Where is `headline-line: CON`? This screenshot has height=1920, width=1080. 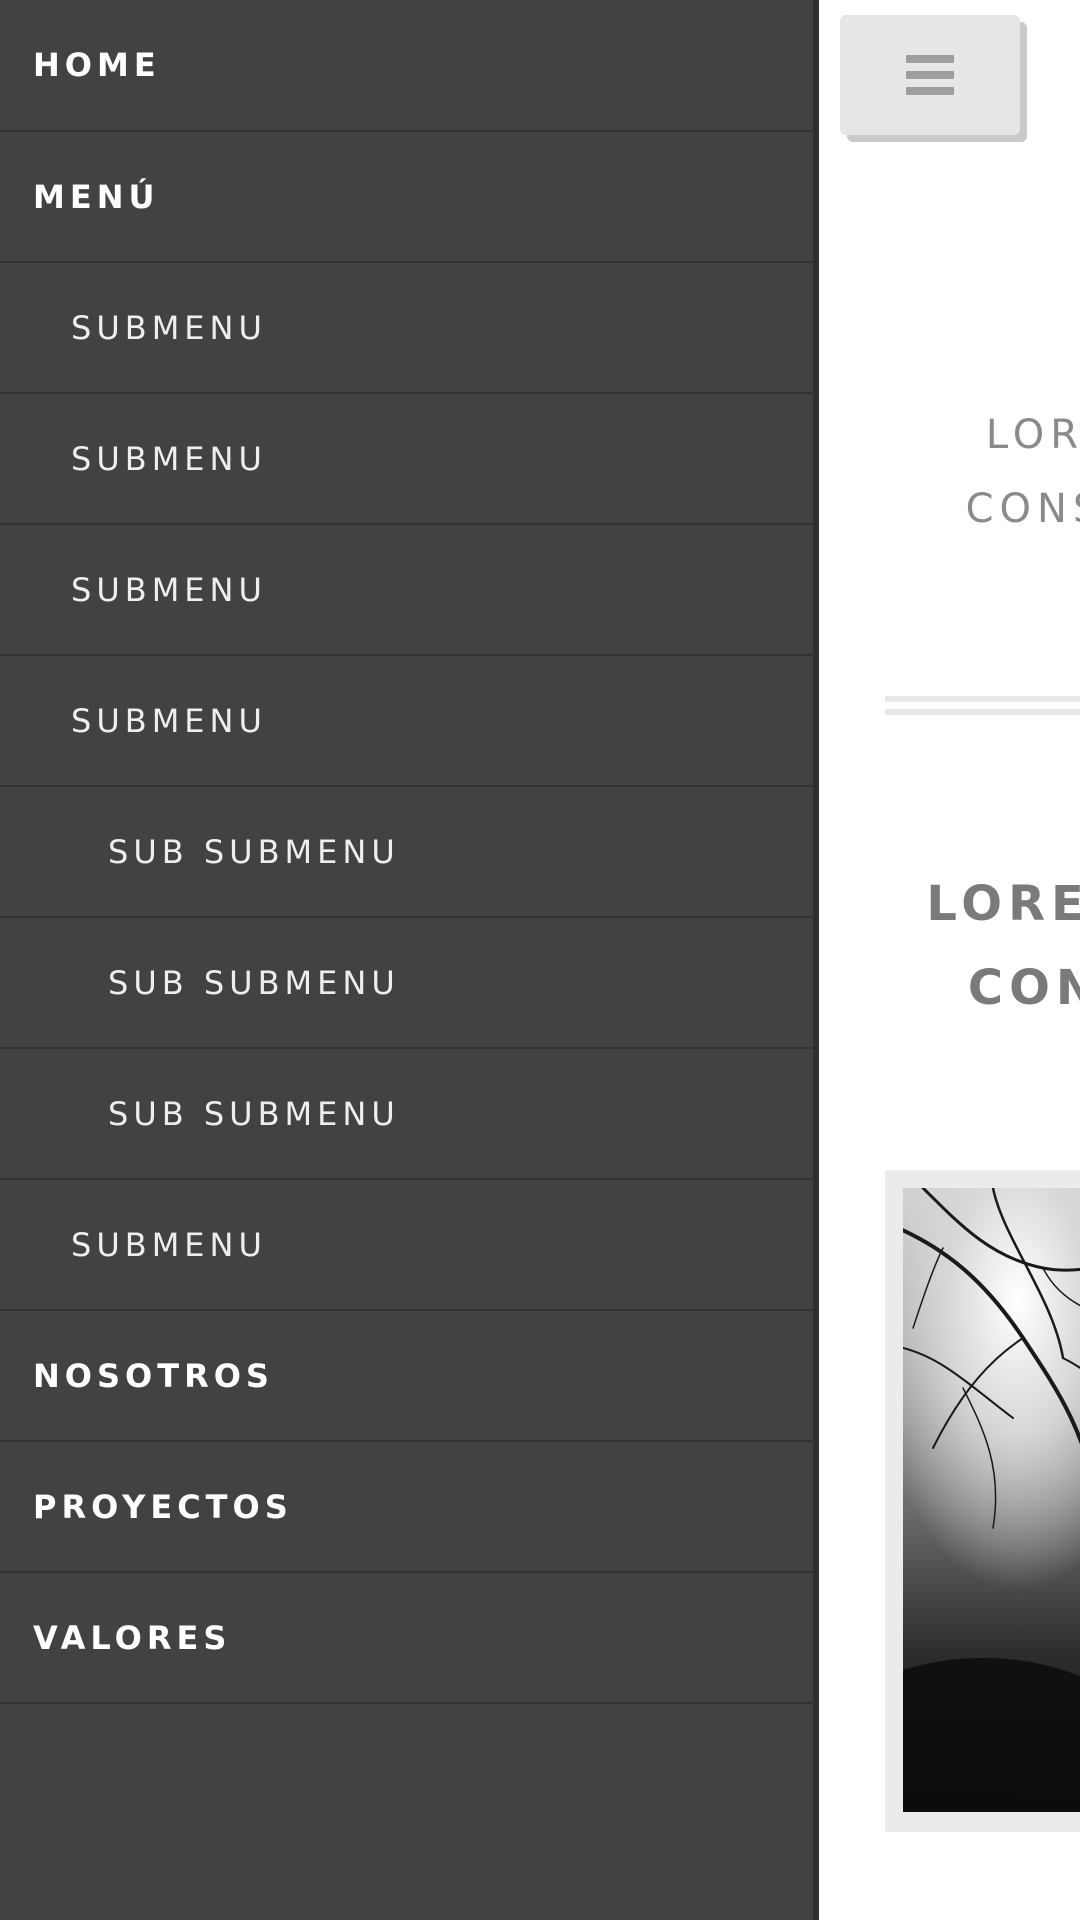 headline-line: CON is located at coordinates (1023, 988).